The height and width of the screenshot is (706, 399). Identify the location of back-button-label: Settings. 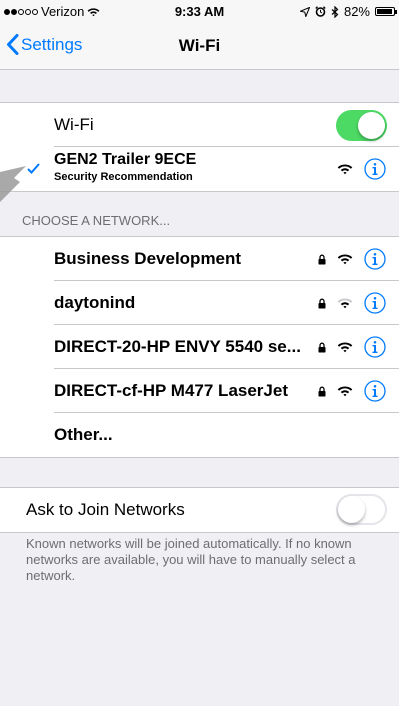
(52, 44).